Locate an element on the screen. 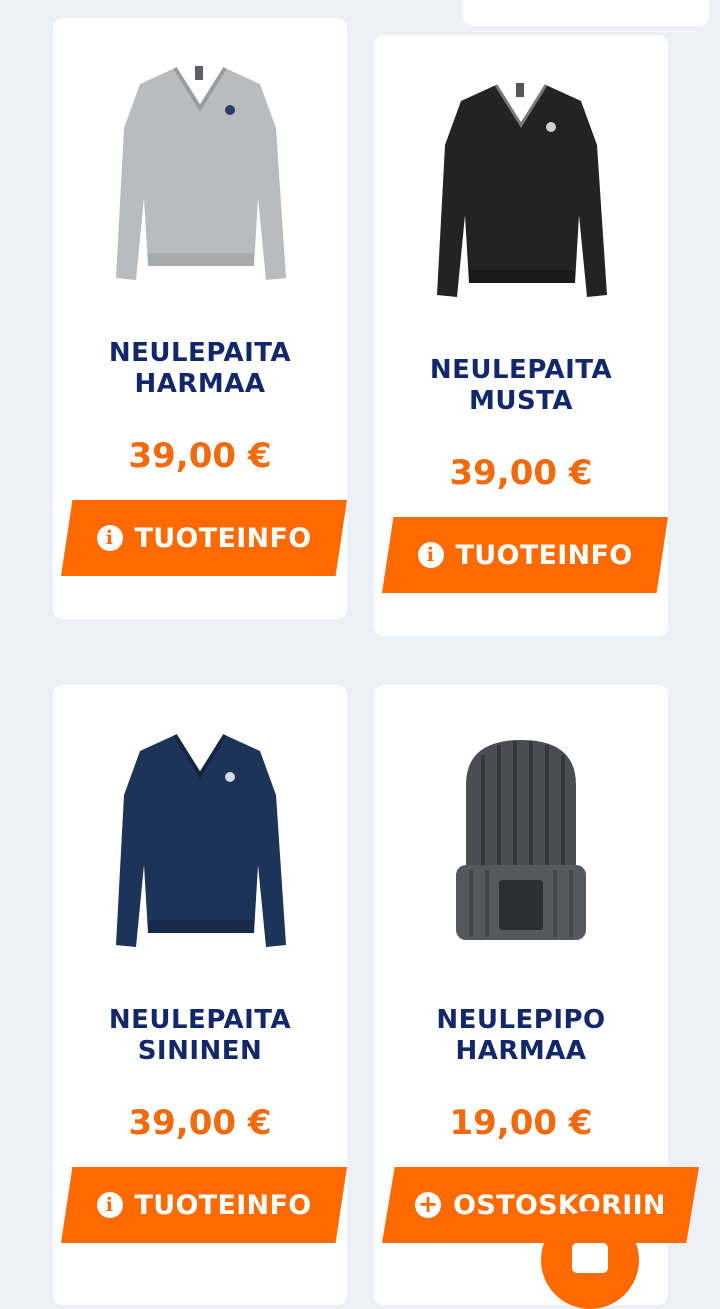  product-name: NEULEPIPO HARMAA is located at coordinates (521, 1036).